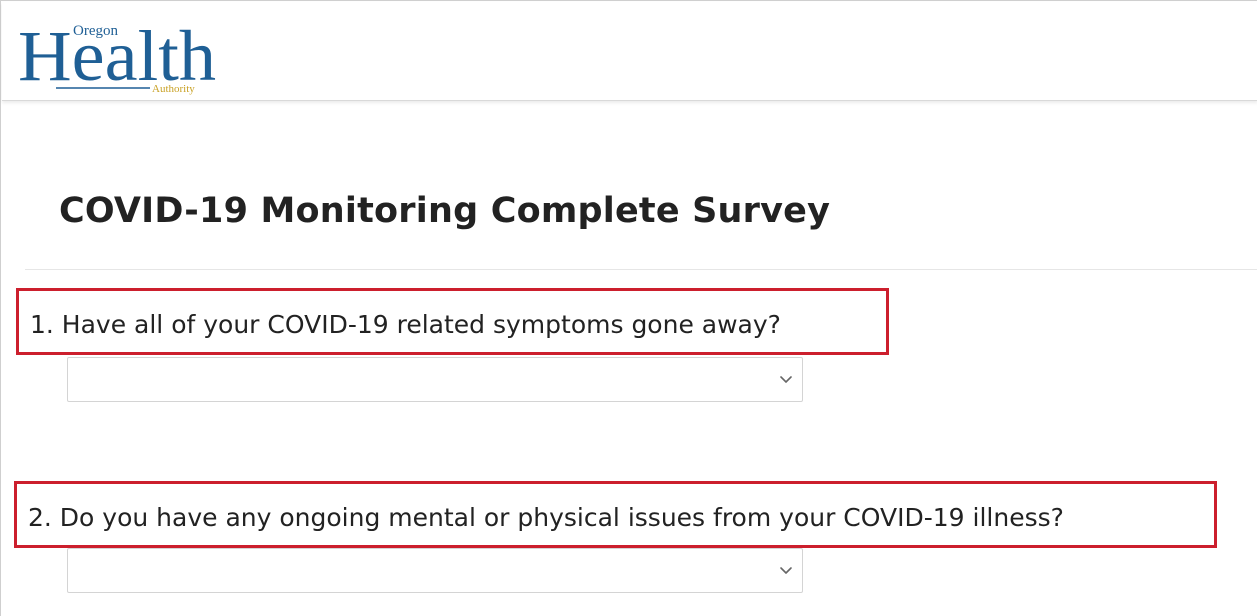 The image size is (1257, 616). Describe the element at coordinates (445, 211) in the screenshot. I see `page-title: COVID-19 Monitoring Complete Survey` at that location.